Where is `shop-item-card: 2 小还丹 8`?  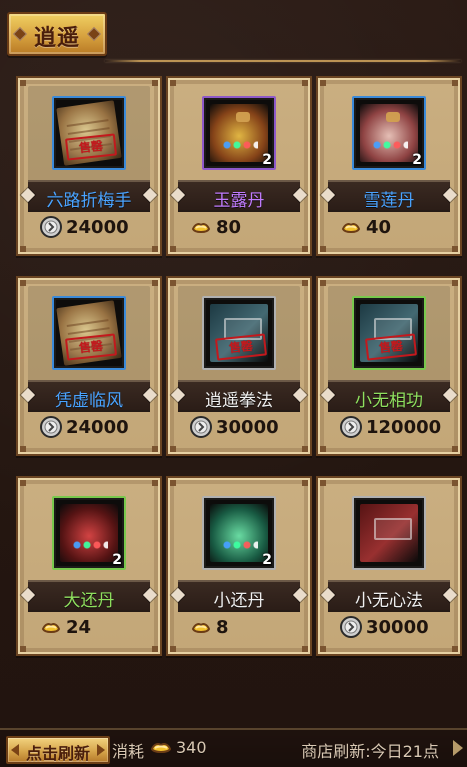
shop-item-card: 2 小还丹 8 is located at coordinates (239, 566).